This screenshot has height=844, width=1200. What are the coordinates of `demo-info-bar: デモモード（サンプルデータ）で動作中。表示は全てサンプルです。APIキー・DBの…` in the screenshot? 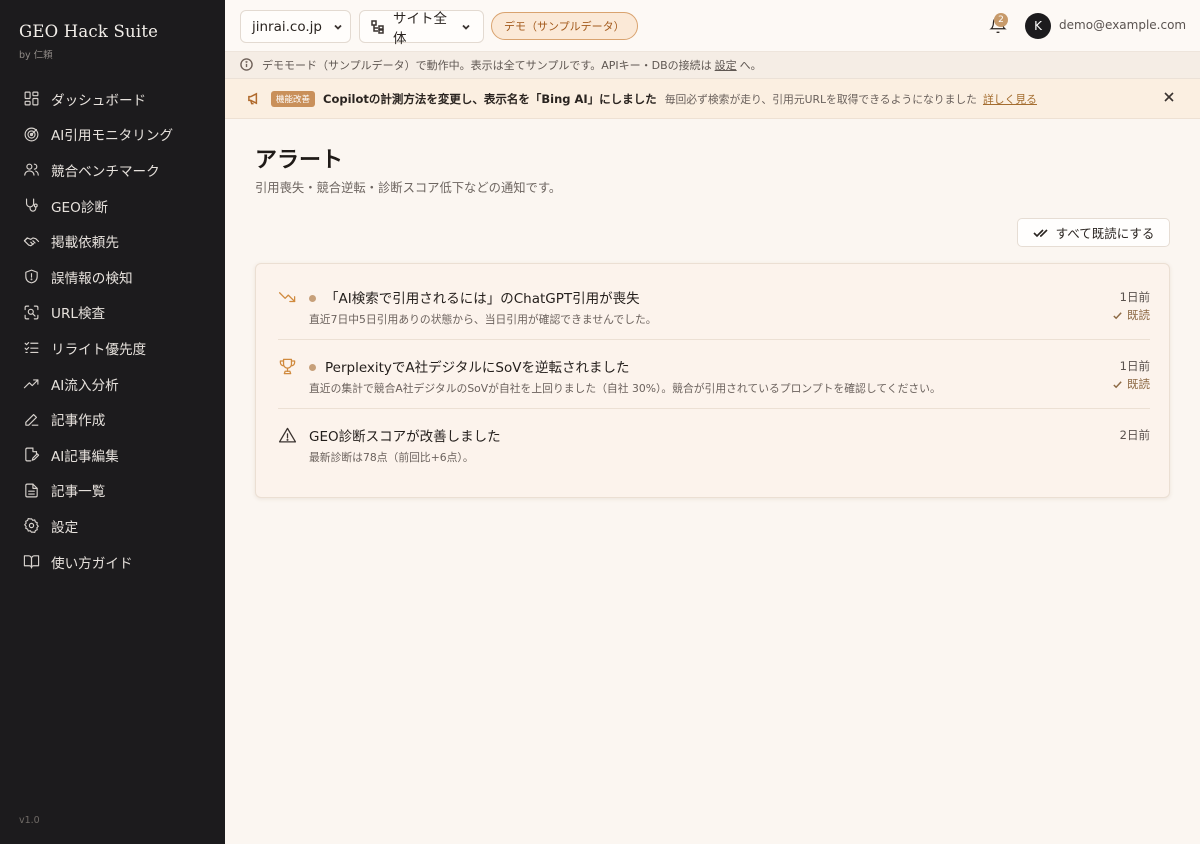 It's located at (712, 65).